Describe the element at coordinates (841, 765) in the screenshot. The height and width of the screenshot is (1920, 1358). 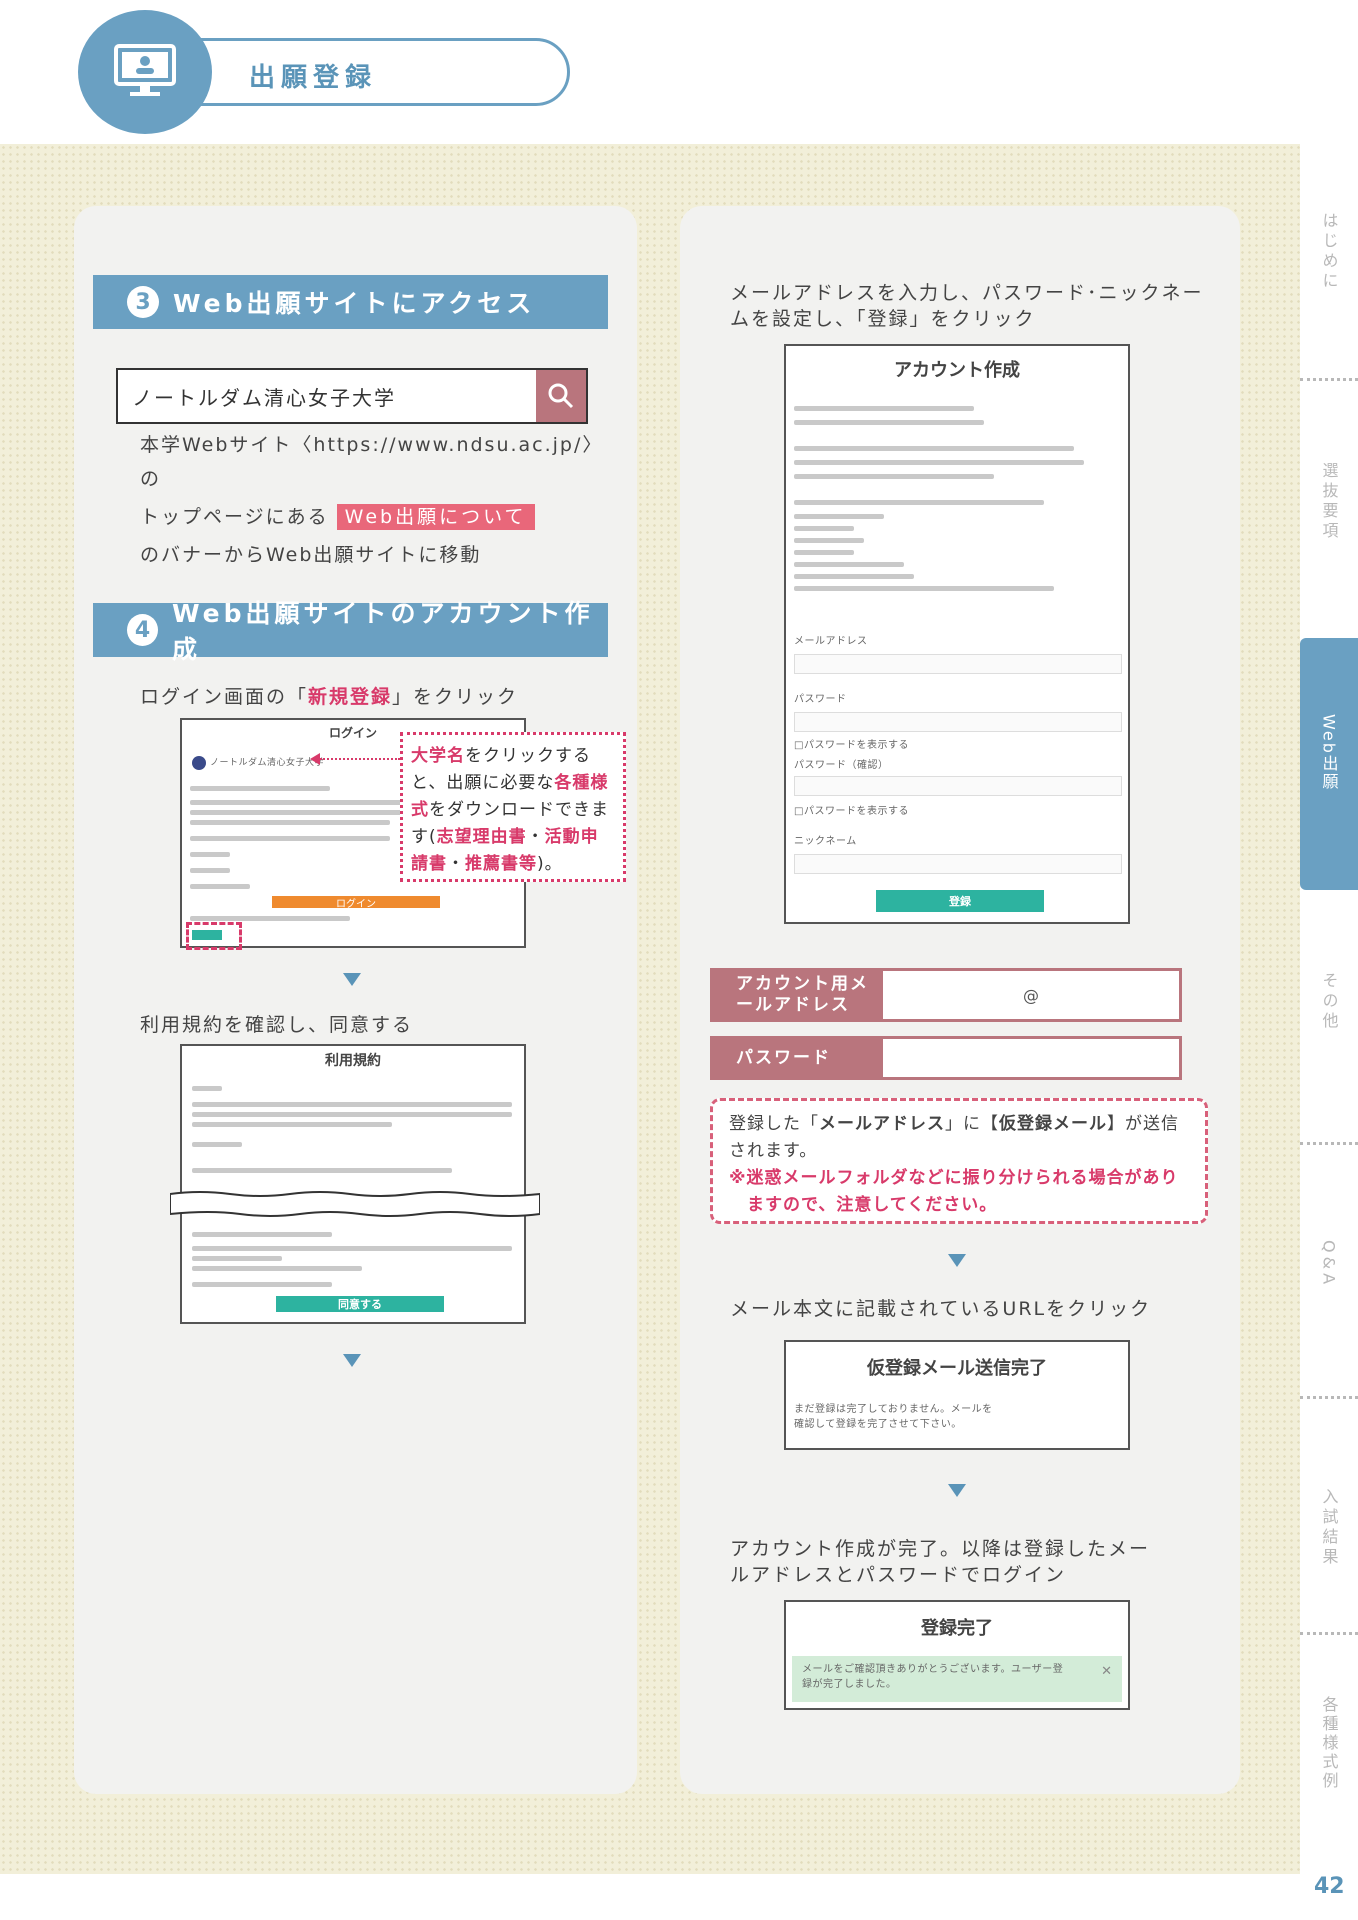
I see `field-password-confirm-label: パスワード（確認）` at that location.